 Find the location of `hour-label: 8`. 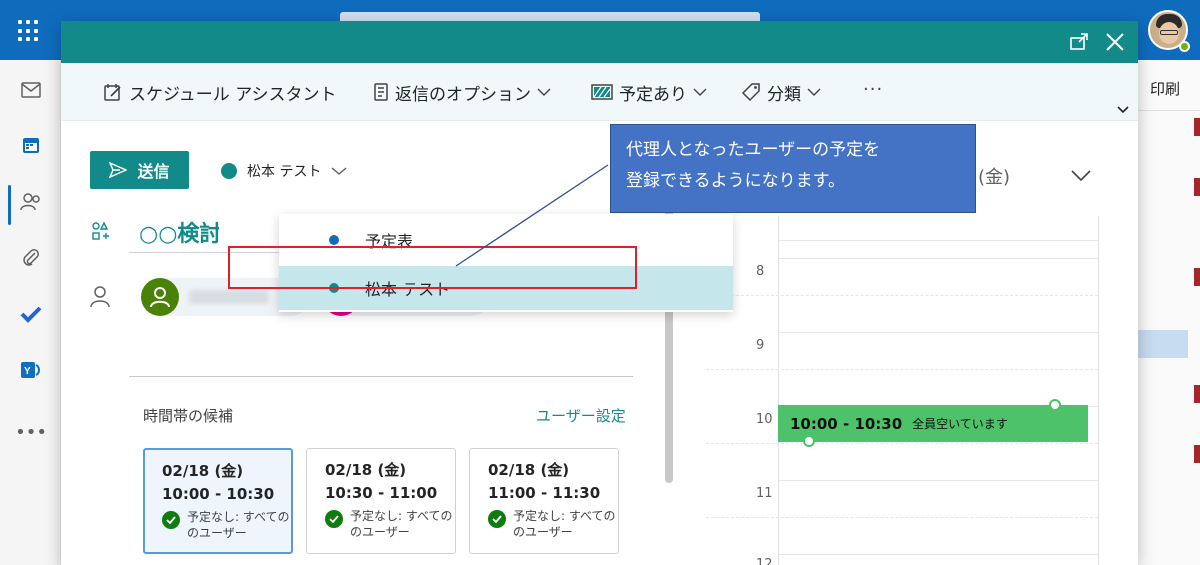

hour-label: 8 is located at coordinates (760, 271).